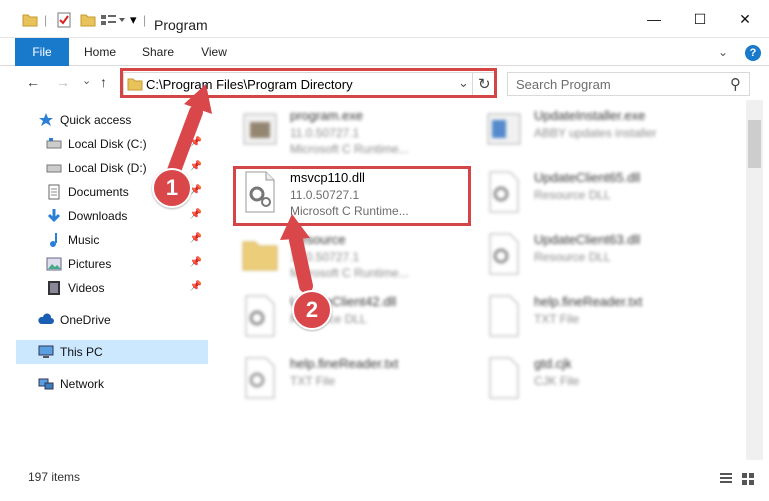 This screenshot has width=769, height=501. What do you see at coordinates (172, 188) in the screenshot?
I see `step-badge-1: 1` at bounding box center [172, 188].